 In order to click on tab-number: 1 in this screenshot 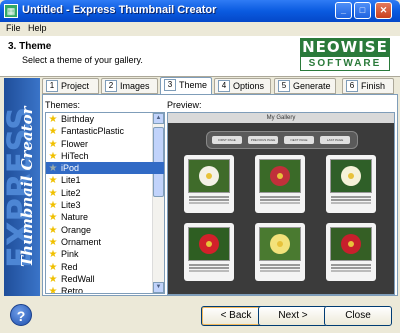, I will do `click(52, 86)`.